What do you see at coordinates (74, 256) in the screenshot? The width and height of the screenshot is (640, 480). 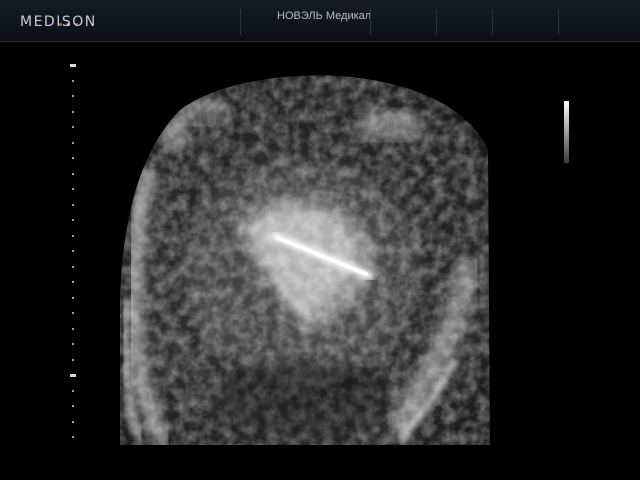 I see `depth-scale-icon` at bounding box center [74, 256].